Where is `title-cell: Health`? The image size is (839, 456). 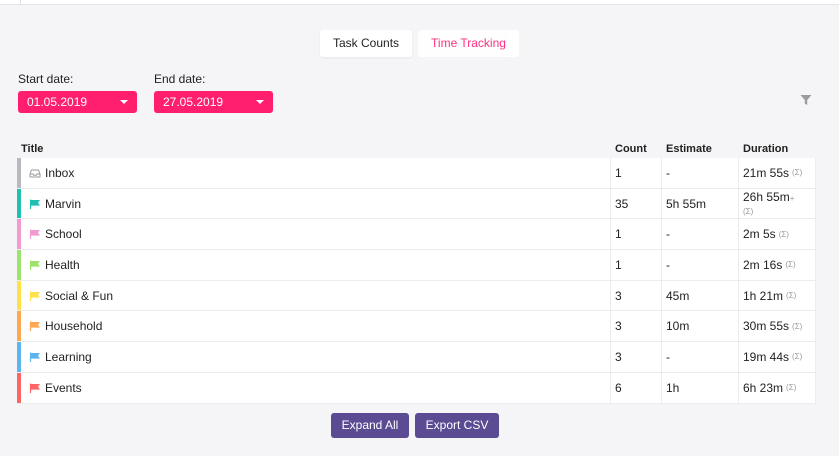
title-cell: Health is located at coordinates (314, 265).